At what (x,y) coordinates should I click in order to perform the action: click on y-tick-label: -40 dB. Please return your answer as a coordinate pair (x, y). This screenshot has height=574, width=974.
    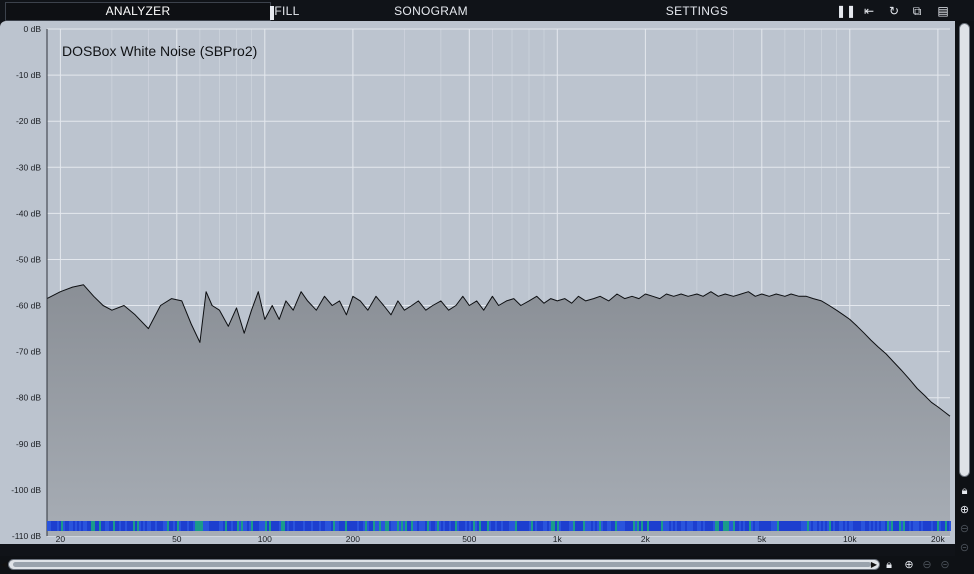
    Looking at the image, I should click on (28, 213).